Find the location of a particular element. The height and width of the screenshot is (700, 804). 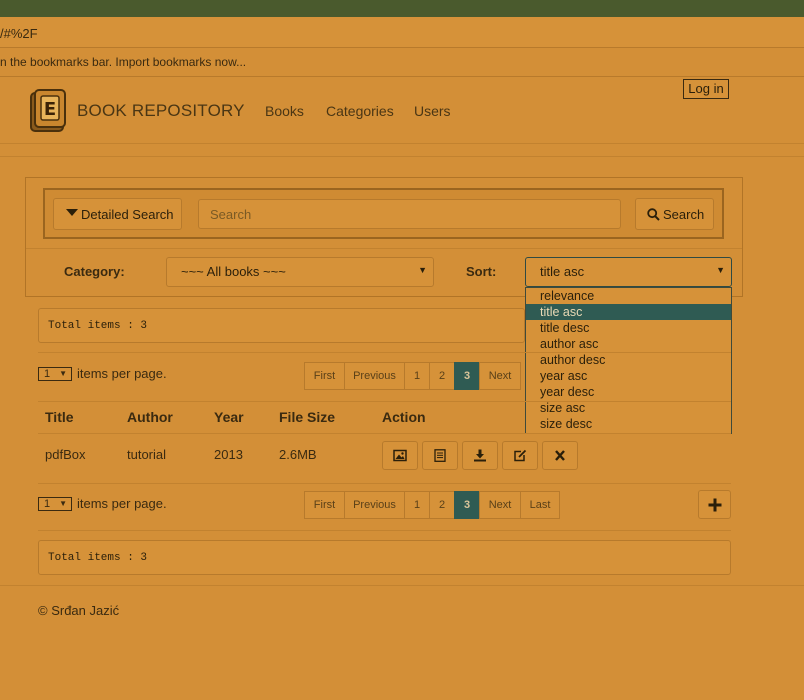

header-action: Action is located at coordinates (404, 417).